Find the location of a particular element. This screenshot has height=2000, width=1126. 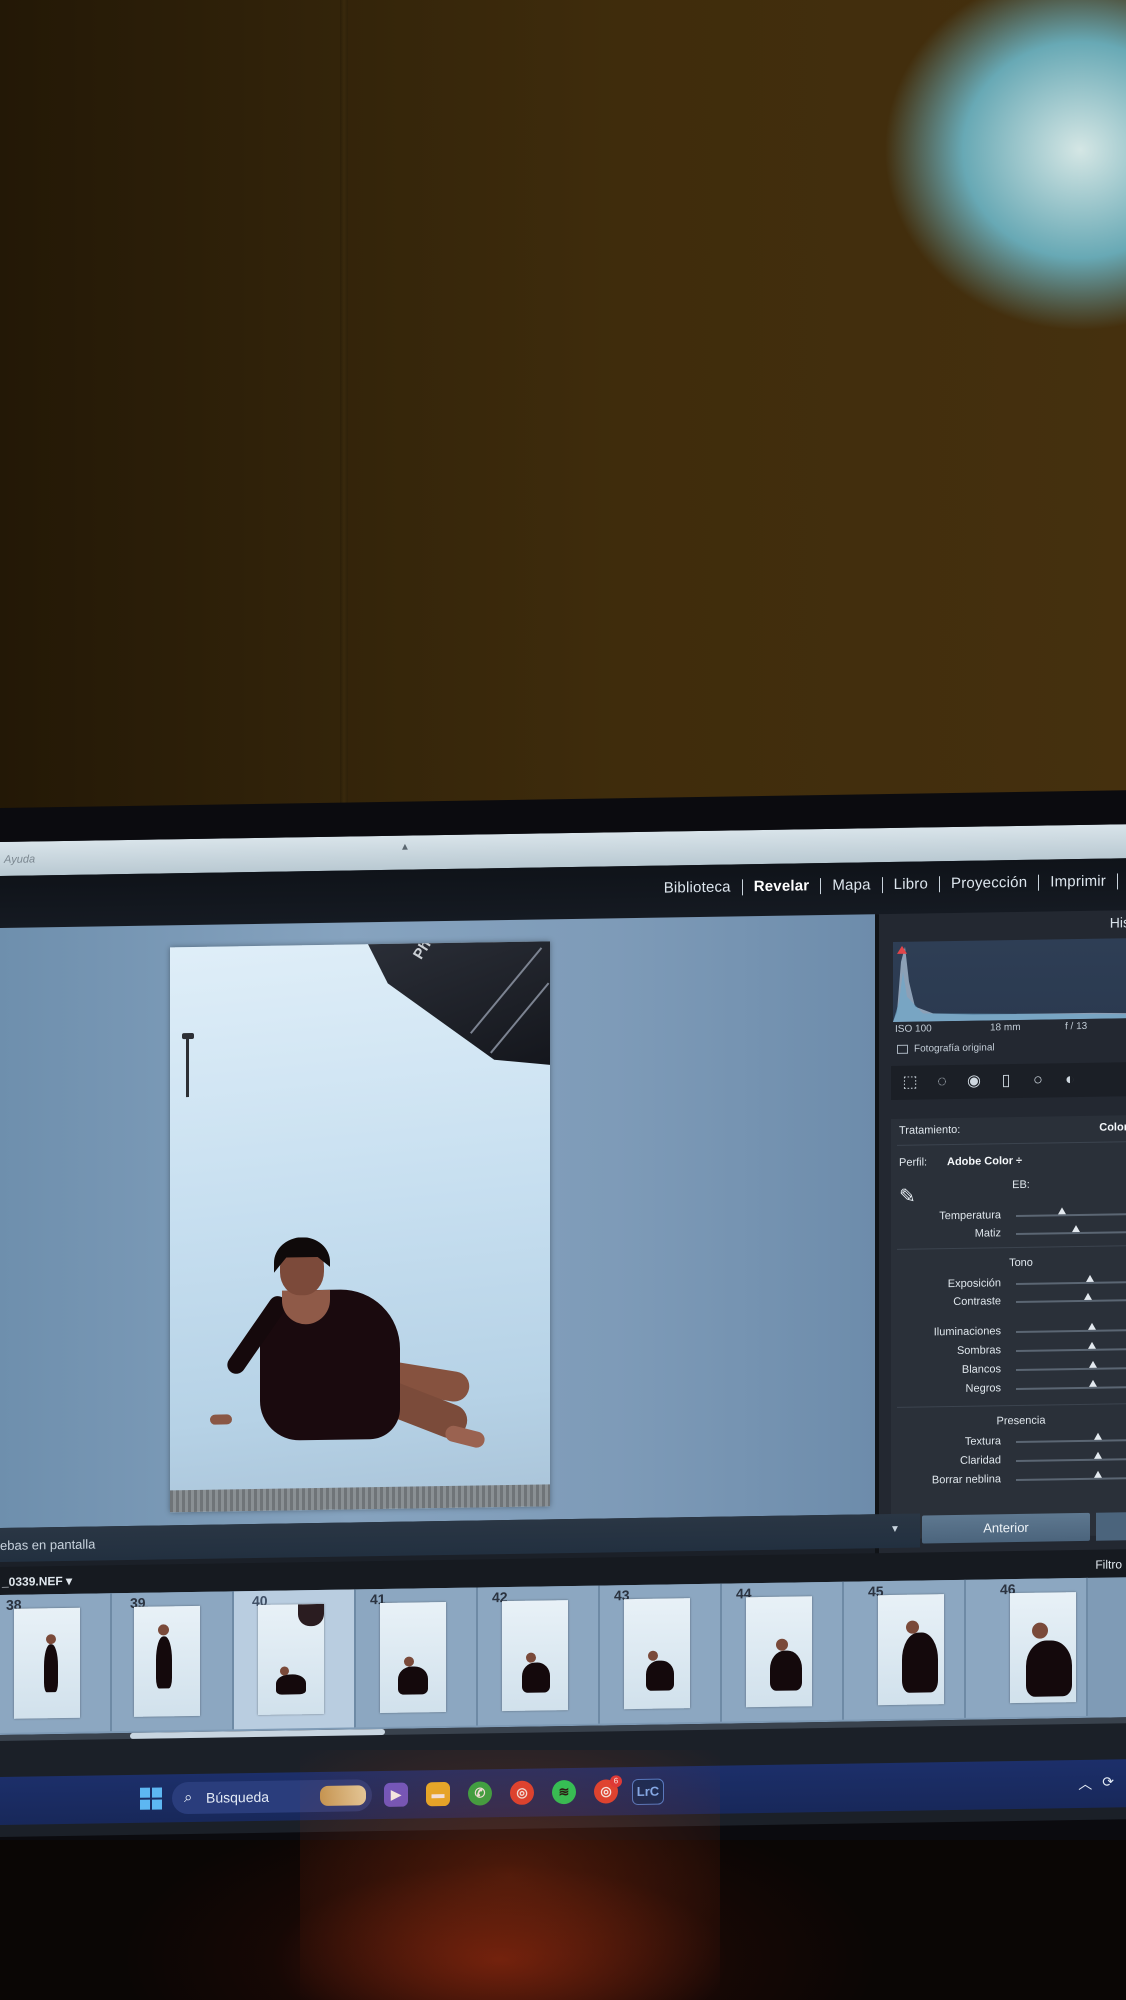

collapse-top-panel-icon: ▲ is located at coordinates (405, 847).